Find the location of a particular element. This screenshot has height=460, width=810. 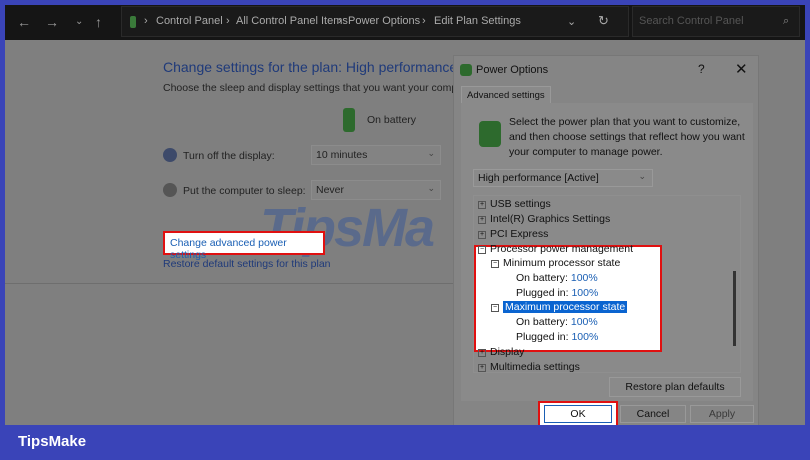

tree-item-max-state: − Maximum processor state is located at coordinates (559, 307).